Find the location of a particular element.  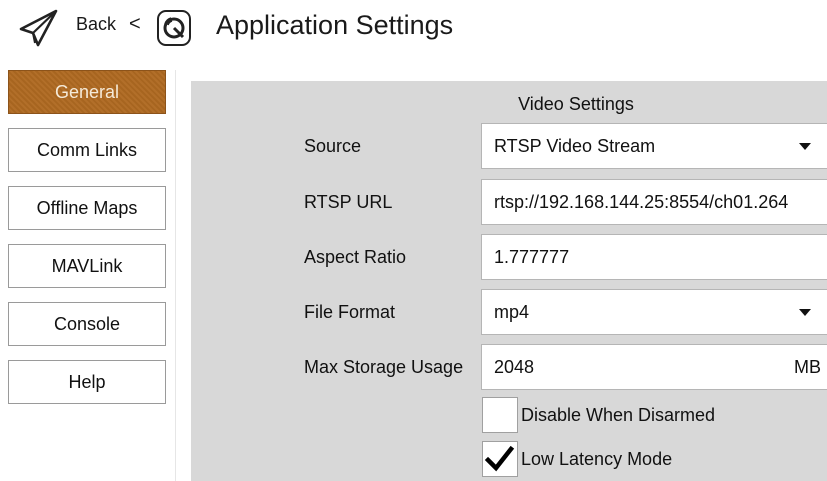

rtsp-url-label: RTSP URL is located at coordinates (348, 202).